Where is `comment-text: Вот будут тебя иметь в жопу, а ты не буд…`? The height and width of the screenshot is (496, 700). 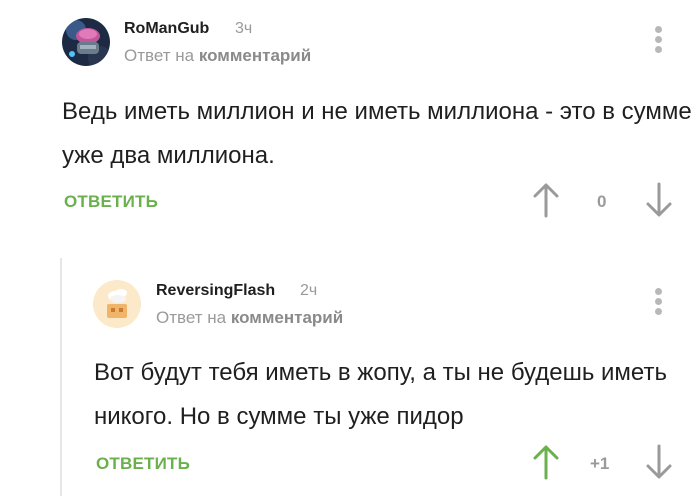
comment-text: Вот будут тебя иметь в жопу, а ты не буд… is located at coordinates (380, 394).